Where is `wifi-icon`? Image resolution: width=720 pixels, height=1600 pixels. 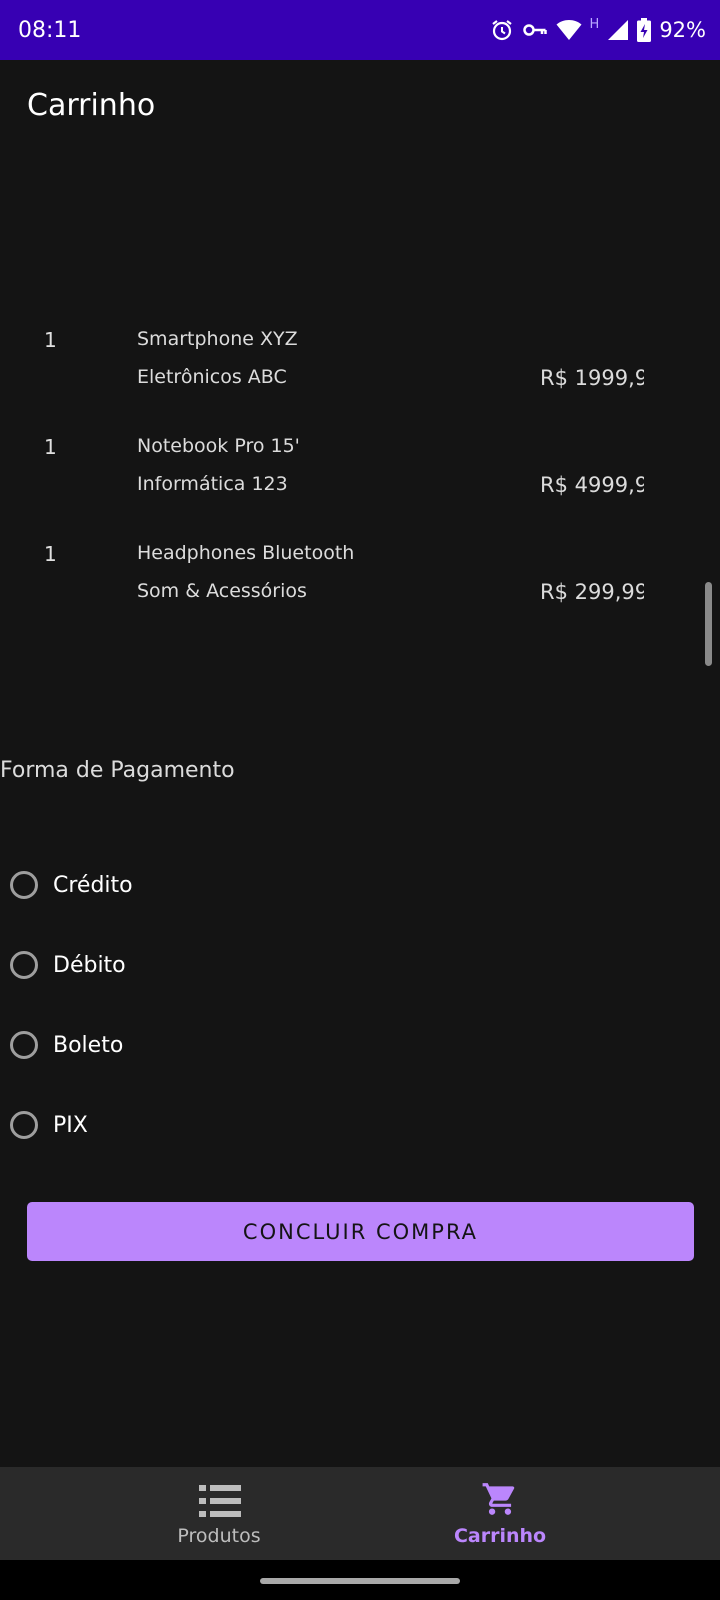
wifi-icon is located at coordinates (569, 30).